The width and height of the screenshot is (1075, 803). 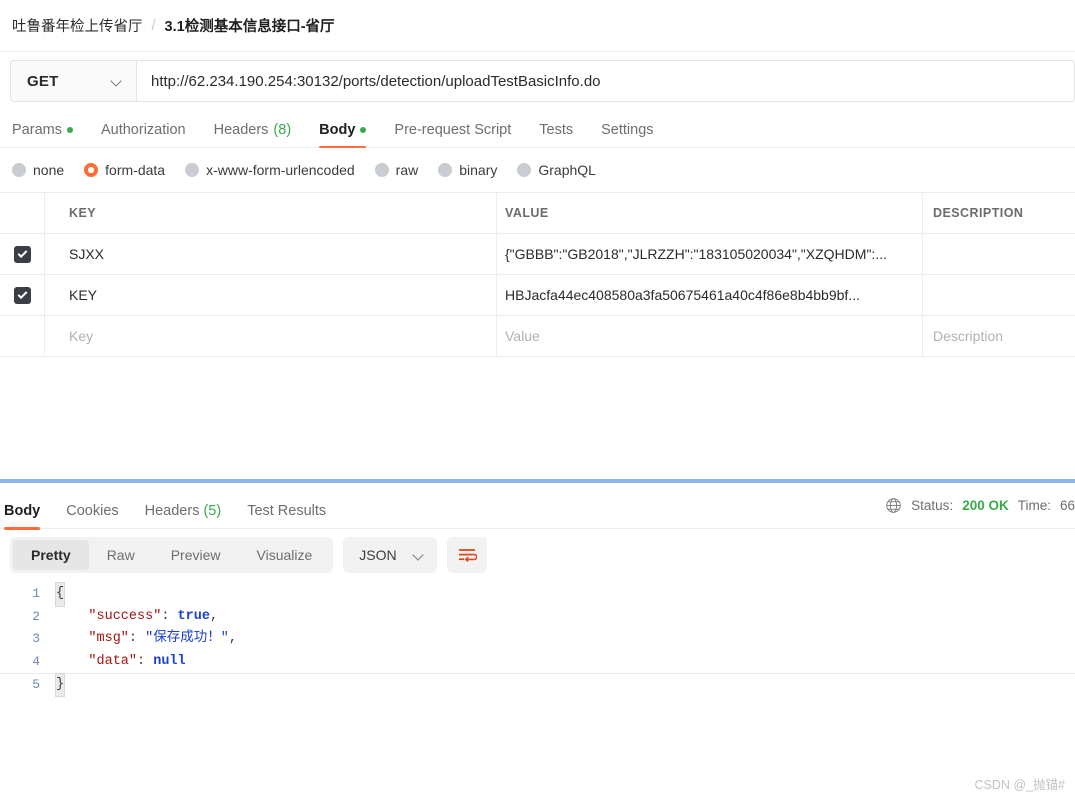 I want to click on body-type-graphql-label: GraphQL, so click(x=567, y=170).